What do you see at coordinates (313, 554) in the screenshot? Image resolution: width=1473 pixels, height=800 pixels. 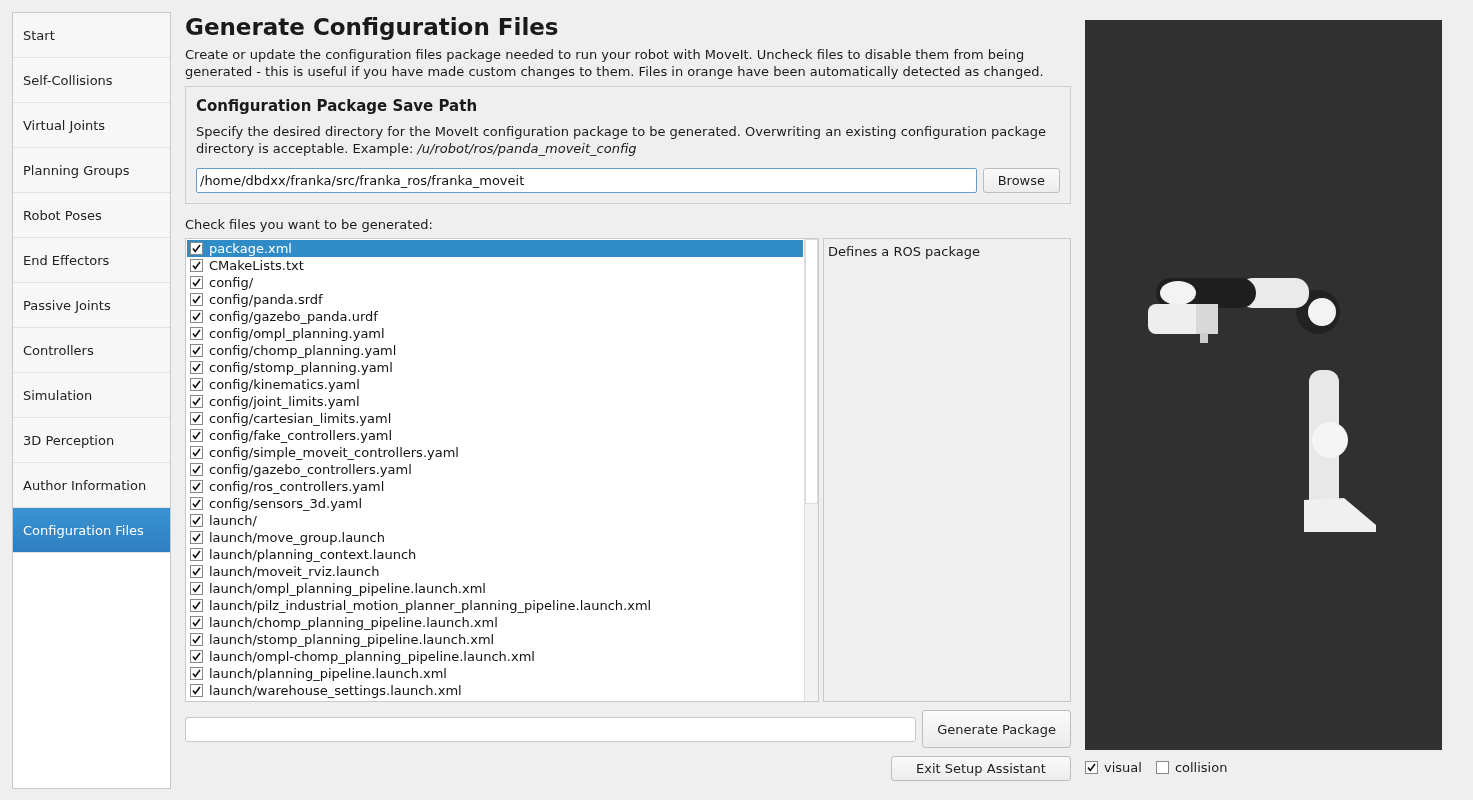 I see `file-name: launch/planning_context.launch` at bounding box center [313, 554].